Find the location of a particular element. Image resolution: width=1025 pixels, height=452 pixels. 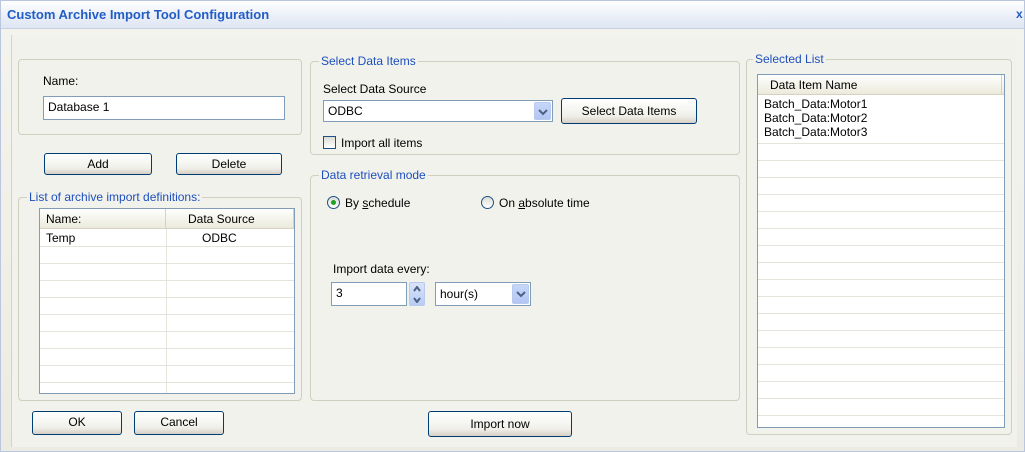

selected-list-header: Data Item Name is located at coordinates (881, 85).